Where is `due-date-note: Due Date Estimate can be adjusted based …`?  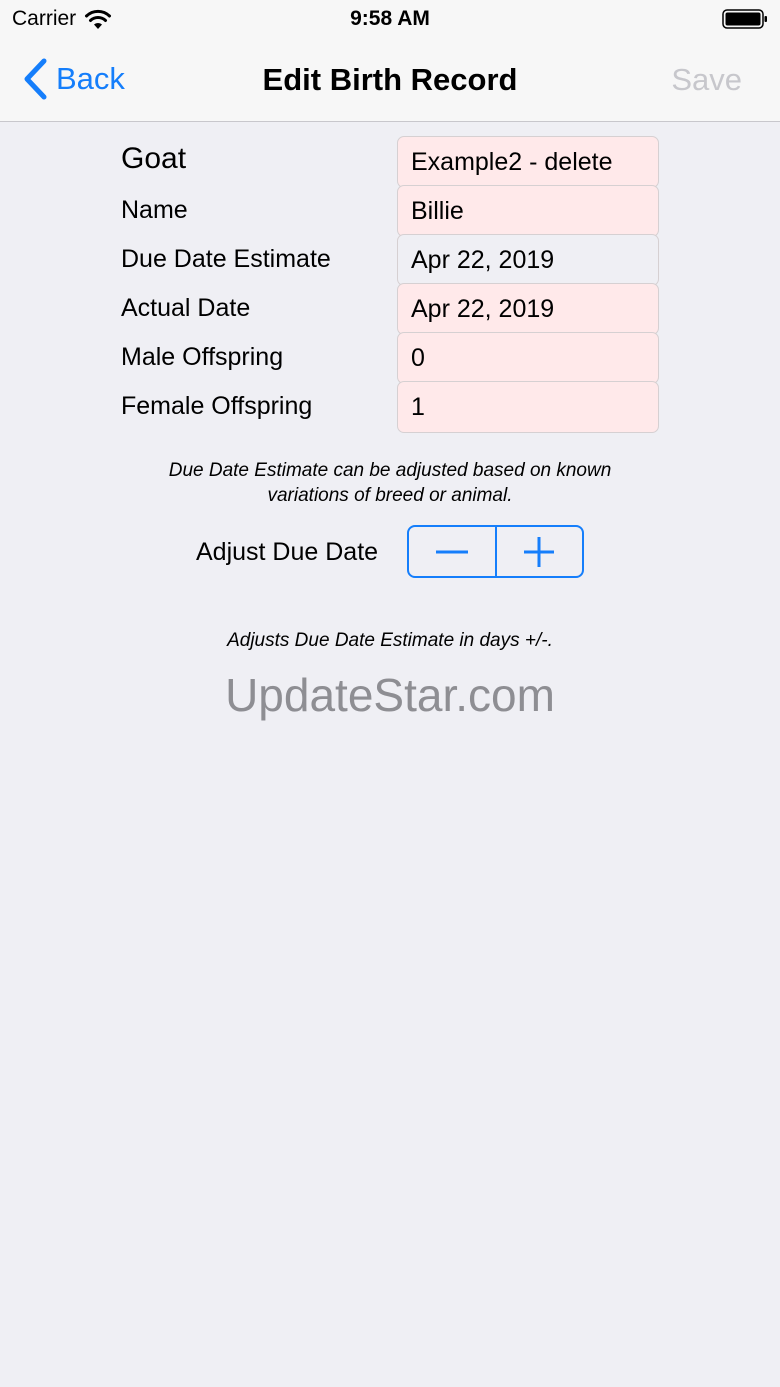
due-date-note: Due Date Estimate can be adjusted based … is located at coordinates (390, 483).